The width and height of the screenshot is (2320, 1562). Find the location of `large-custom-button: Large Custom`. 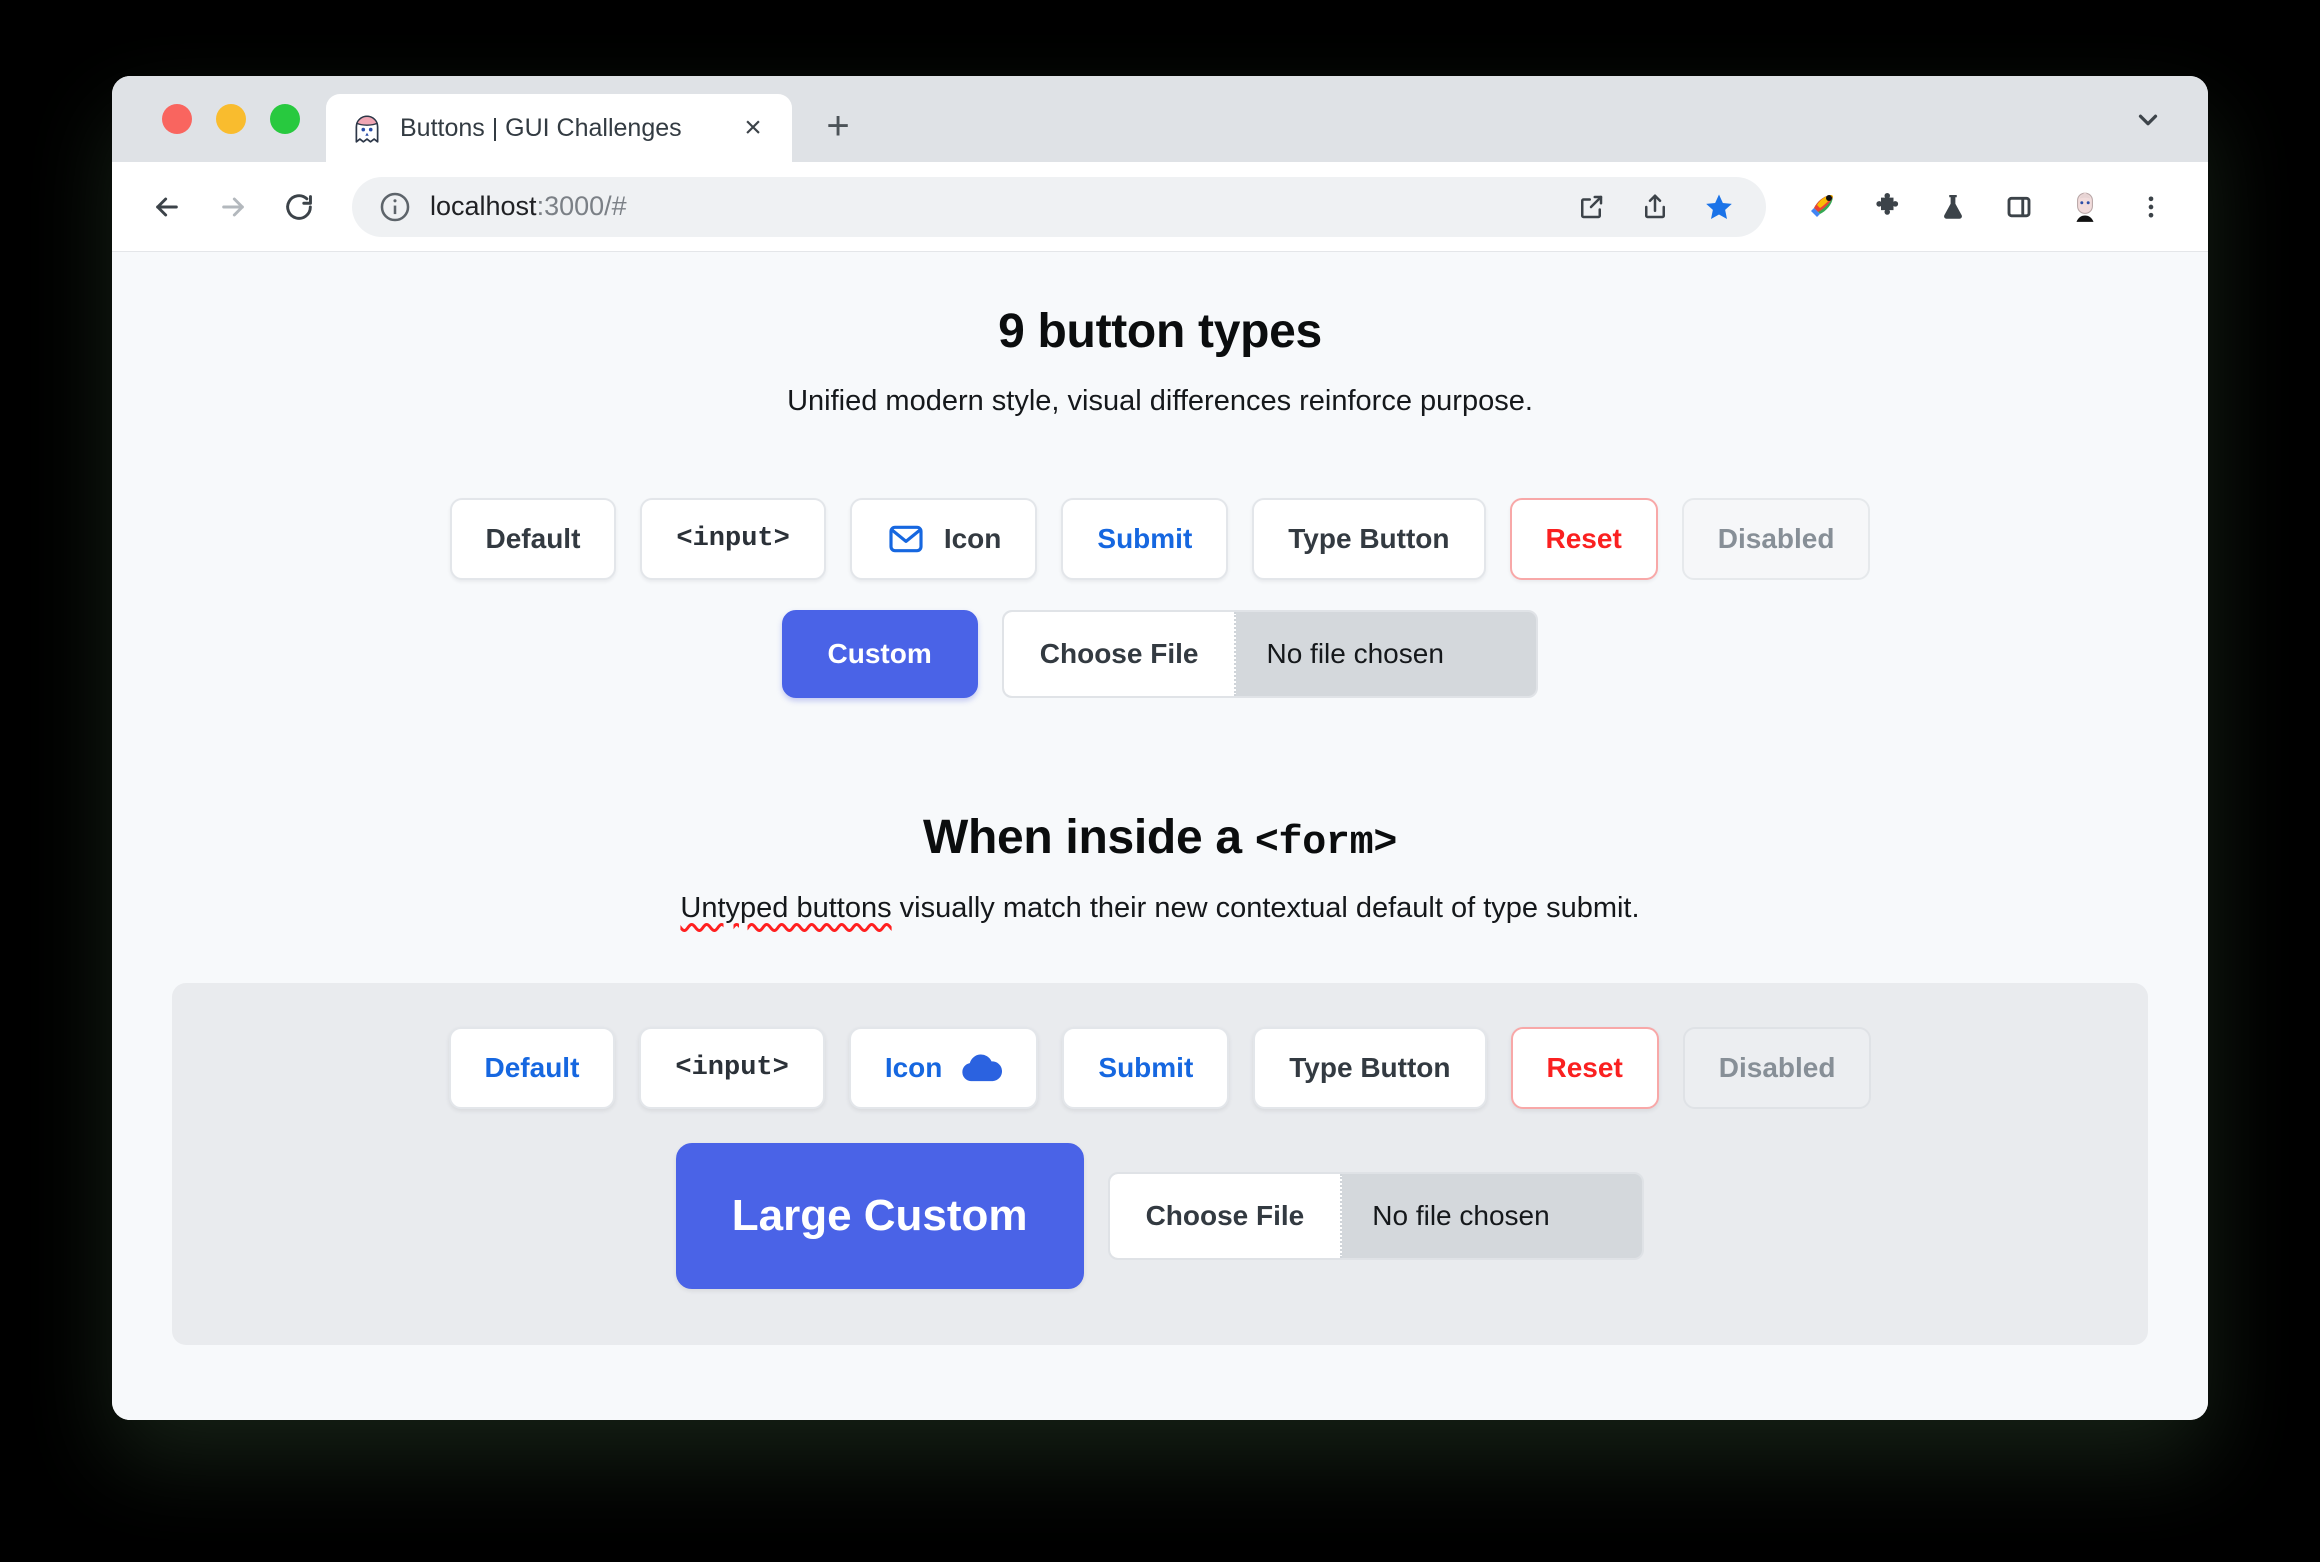

large-custom-button: Large Custom is located at coordinates (879, 1216).